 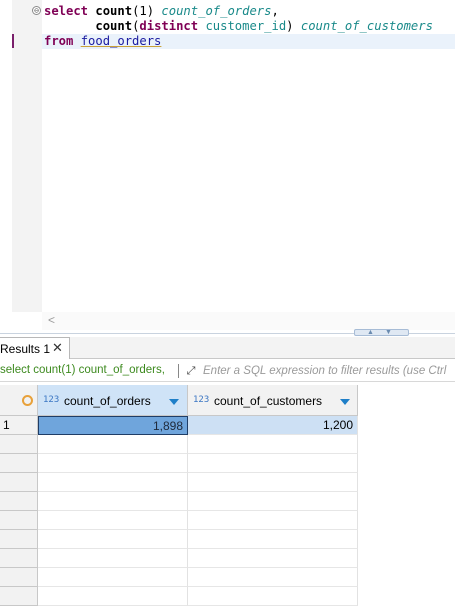 What do you see at coordinates (51, 320) in the screenshot?
I see `scroll-left-icon: <` at bounding box center [51, 320].